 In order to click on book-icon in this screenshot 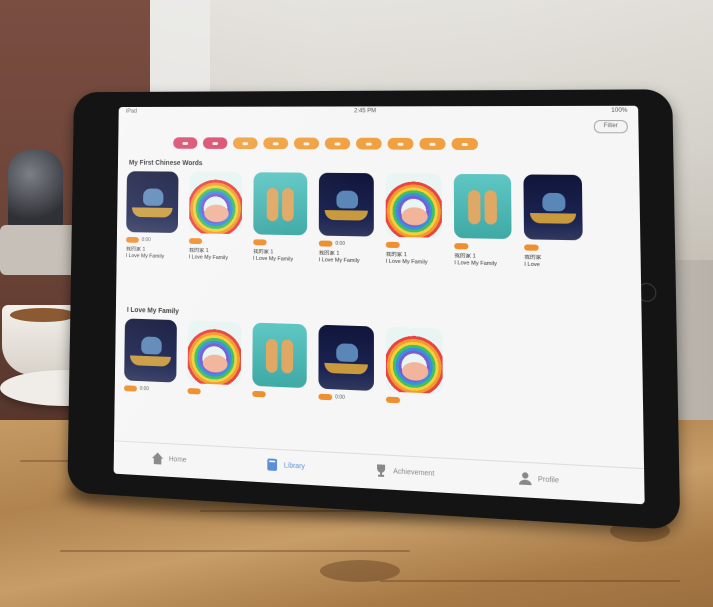, I will do `click(272, 464)`.